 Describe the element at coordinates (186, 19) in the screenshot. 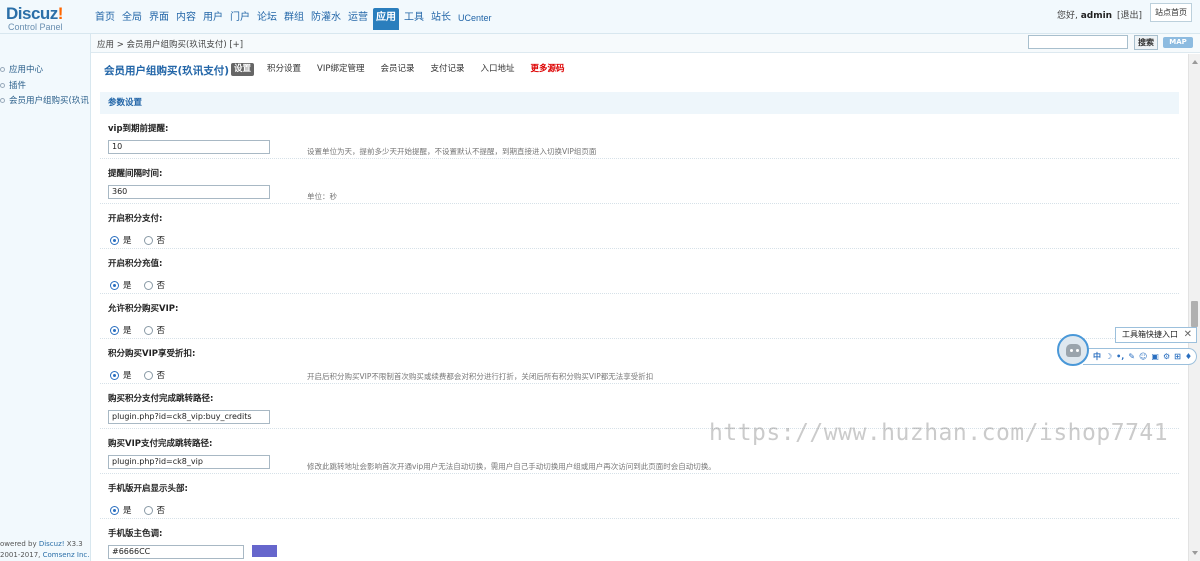

I see `nav-item: 内容` at that location.